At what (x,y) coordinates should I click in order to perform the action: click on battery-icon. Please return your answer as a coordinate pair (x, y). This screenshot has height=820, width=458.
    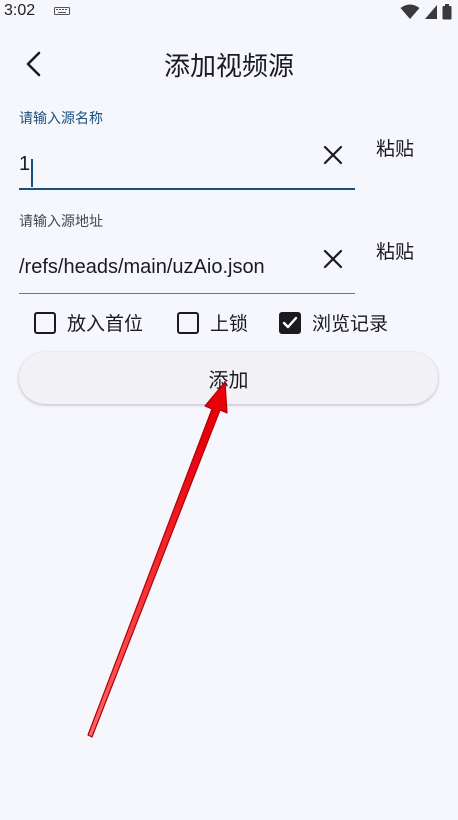
    Looking at the image, I should click on (447, 12).